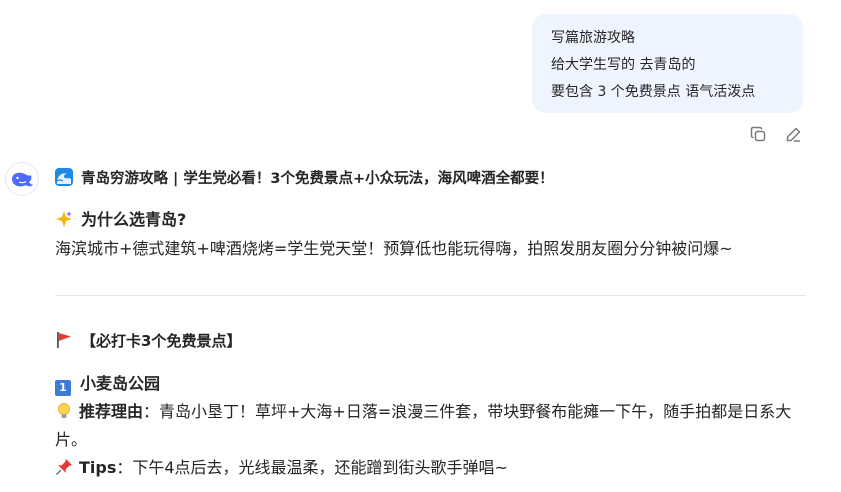  Describe the element at coordinates (63, 388) in the screenshot. I see `number-1-icon: 1` at that location.